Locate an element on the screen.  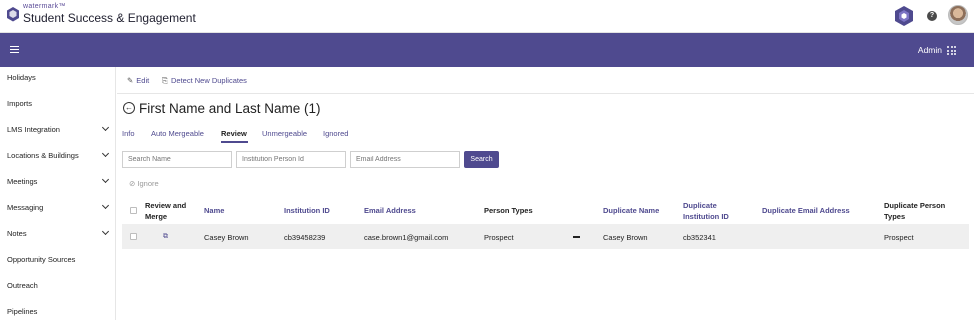
active-tab-indicator is located at coordinates (234, 142).